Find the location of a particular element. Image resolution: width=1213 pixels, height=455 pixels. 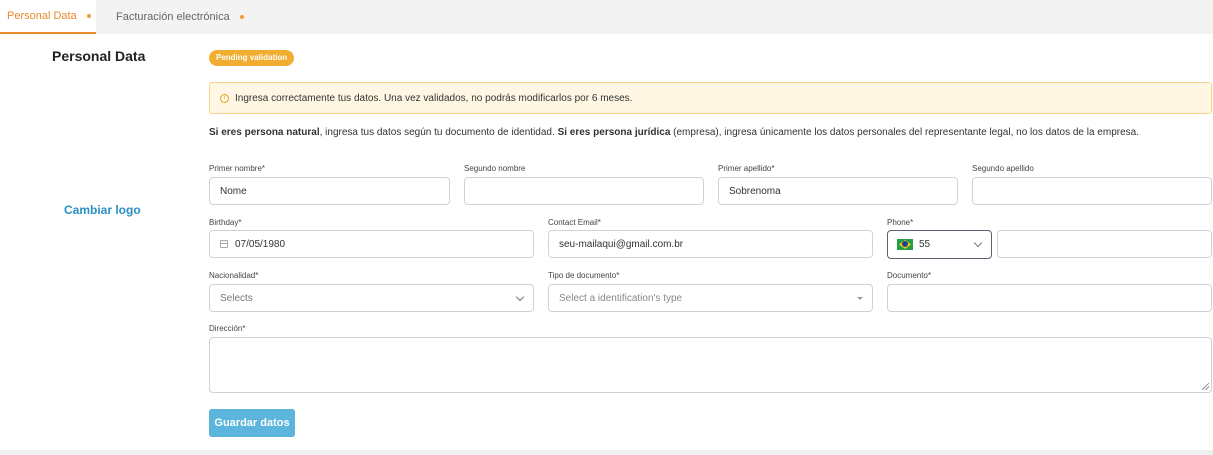

document-label: Documento* is located at coordinates (909, 275).